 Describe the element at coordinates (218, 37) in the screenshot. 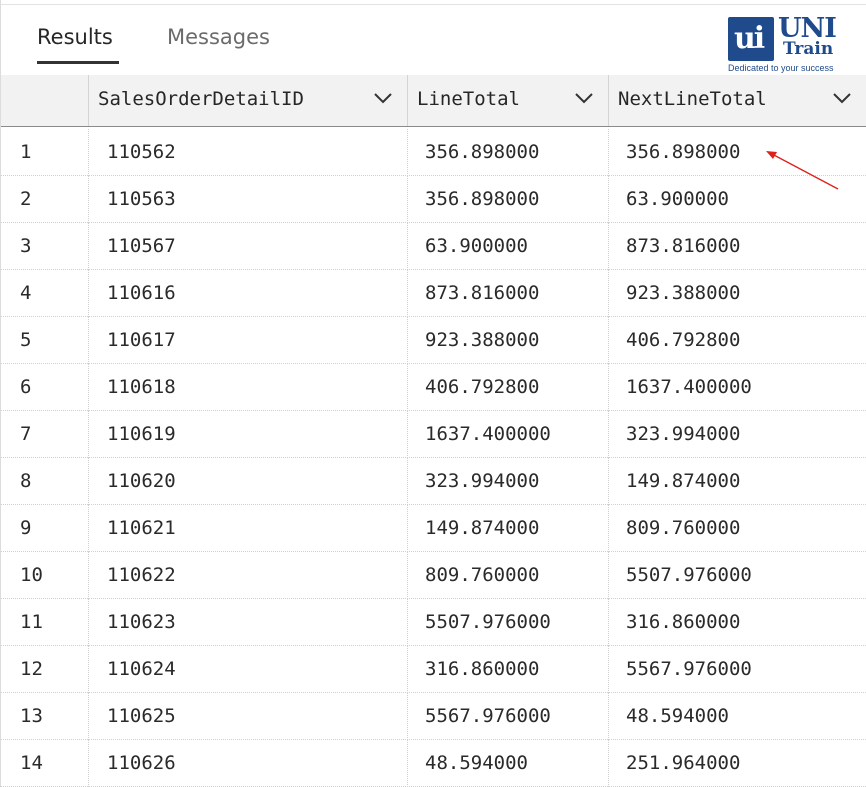

I see `tab-messages: Messages` at that location.